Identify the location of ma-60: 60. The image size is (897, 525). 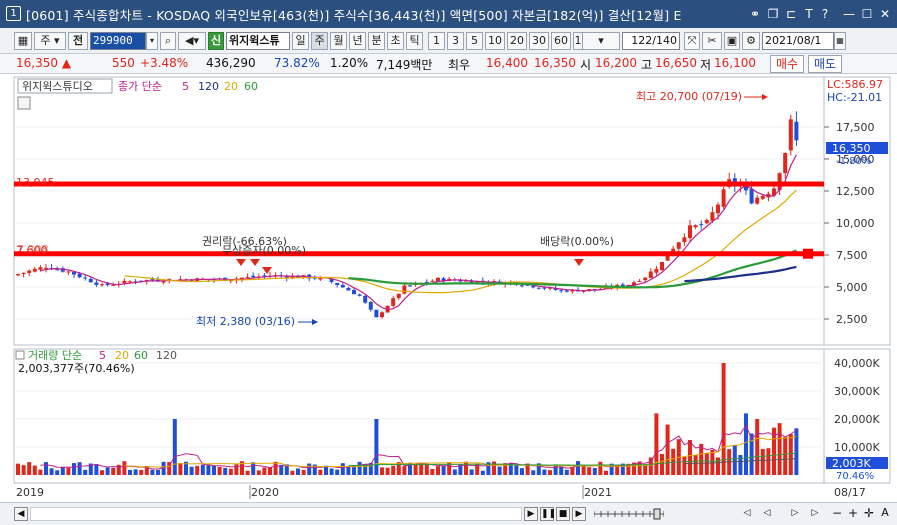
(251, 86).